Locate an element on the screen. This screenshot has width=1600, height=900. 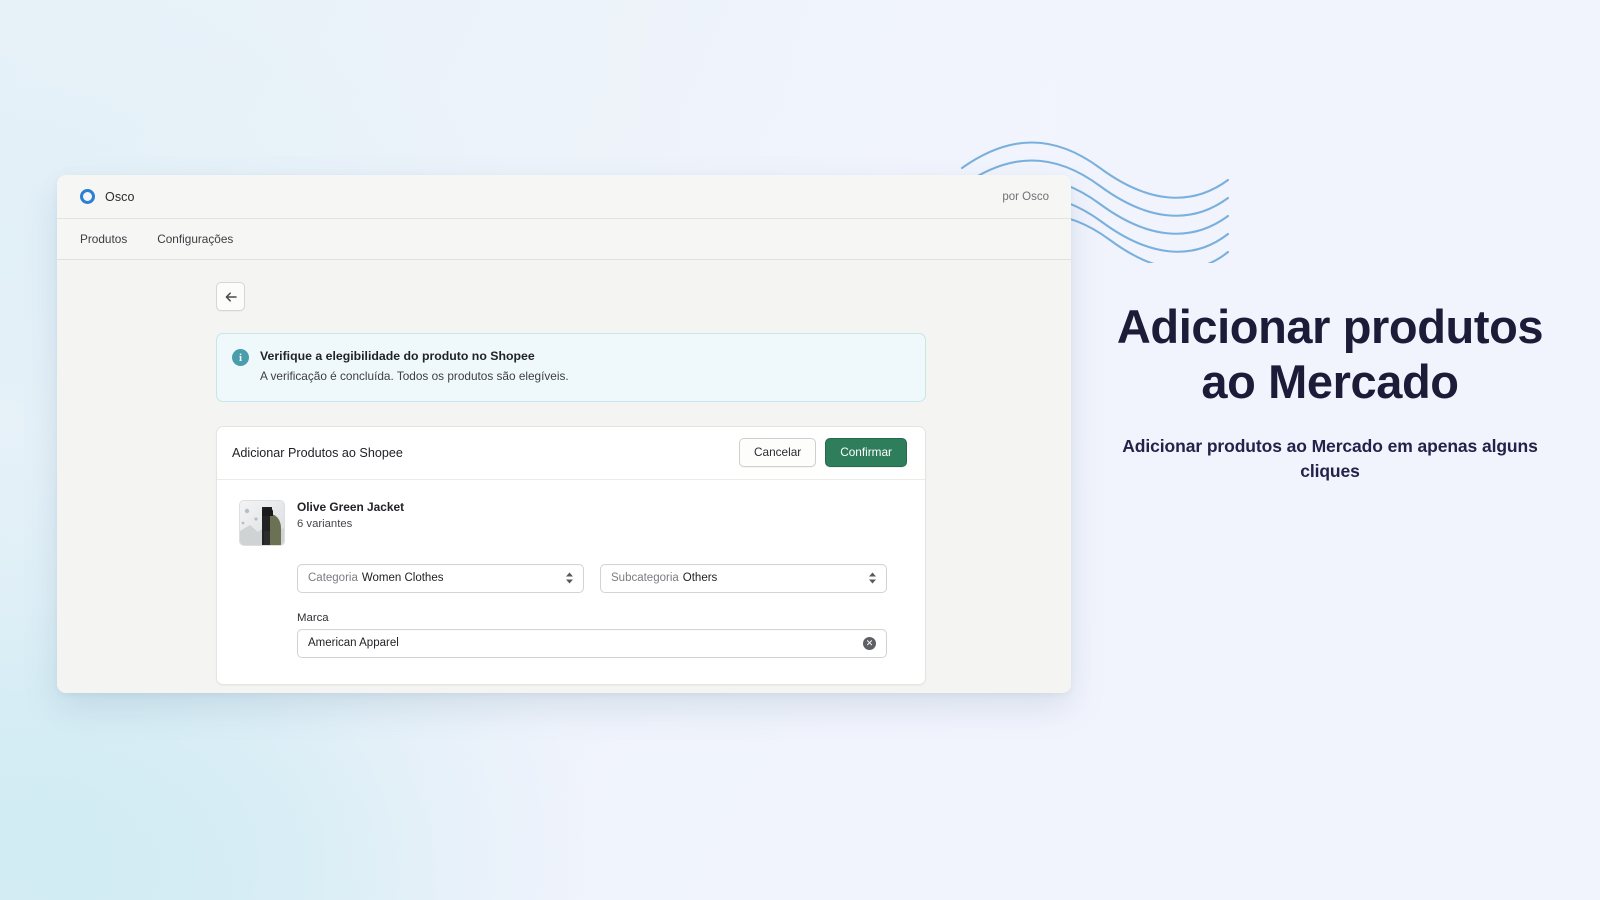
subcategory-prefix-label: Subcategoria is located at coordinates (645, 578).